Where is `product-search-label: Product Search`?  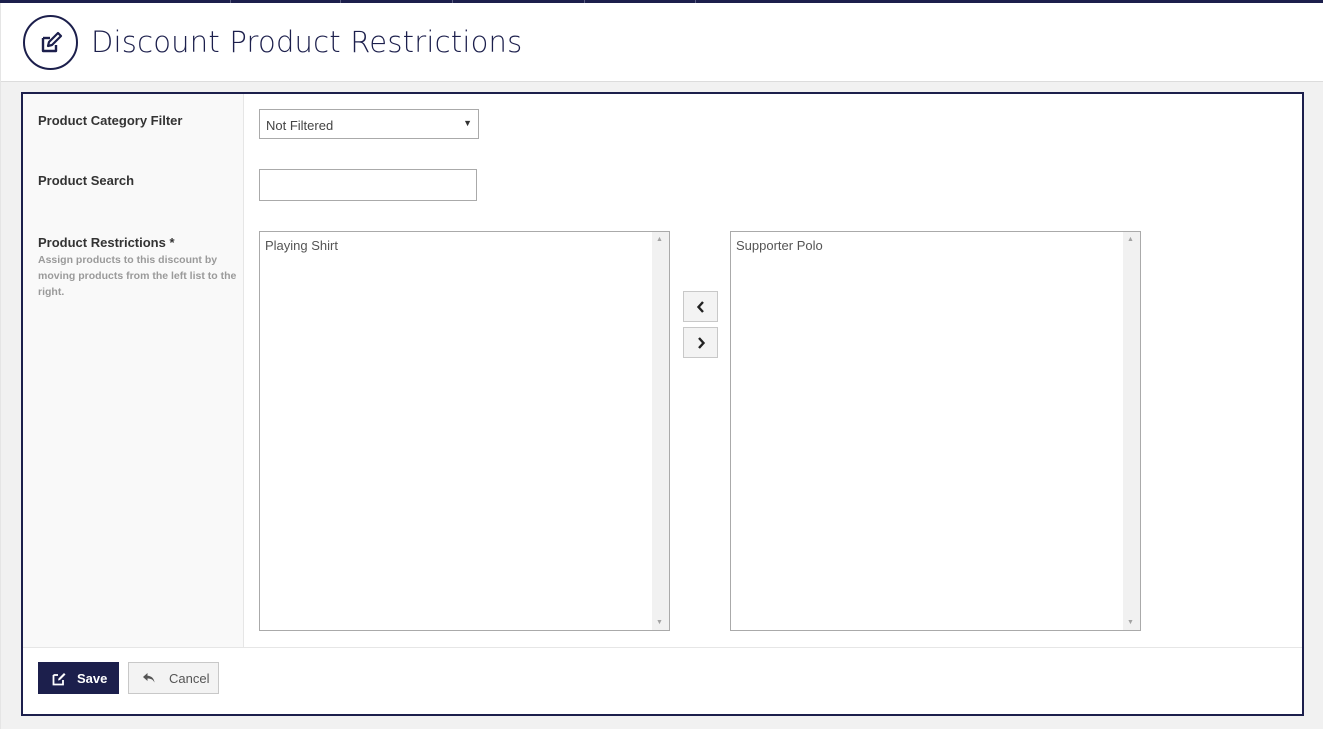
product-search-label: Product Search is located at coordinates (86, 180).